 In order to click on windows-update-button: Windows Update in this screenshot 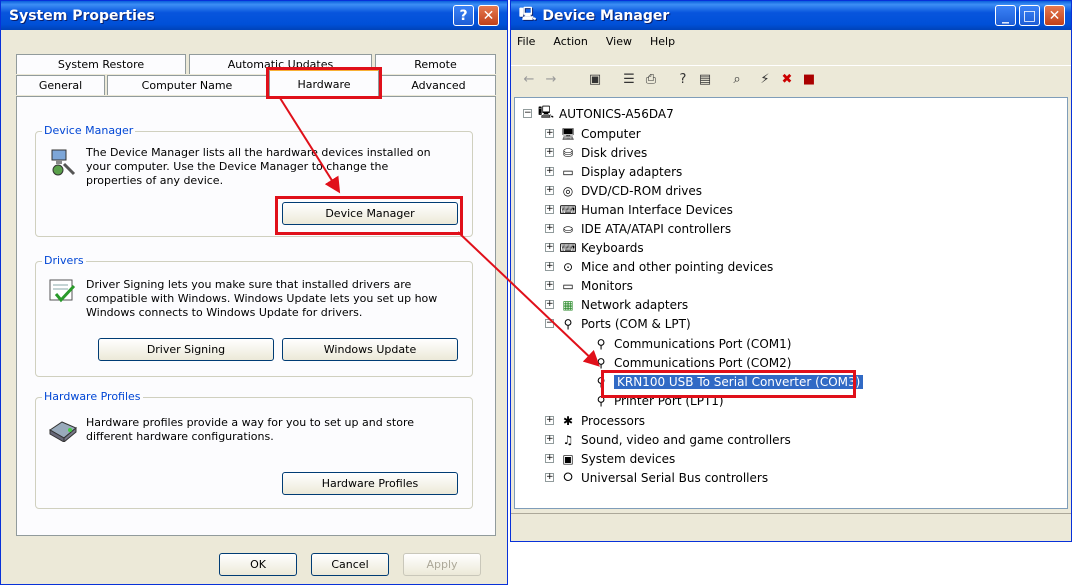, I will do `click(370, 349)`.